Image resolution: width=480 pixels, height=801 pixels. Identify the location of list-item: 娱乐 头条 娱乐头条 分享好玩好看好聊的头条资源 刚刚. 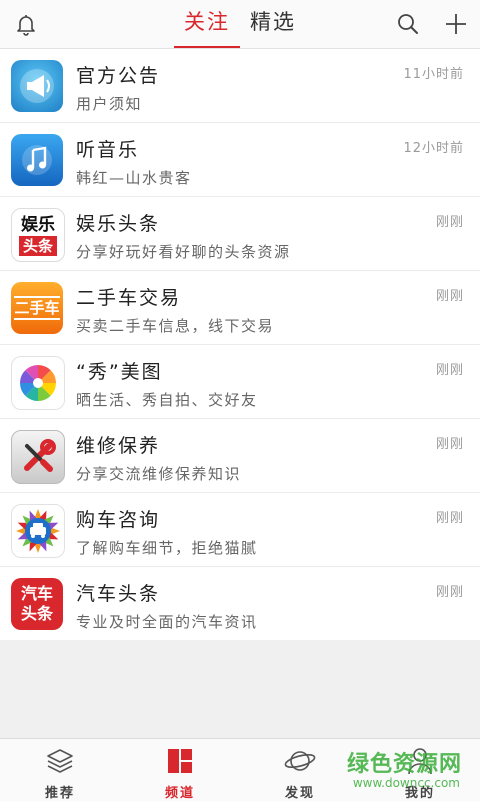
(240, 234).